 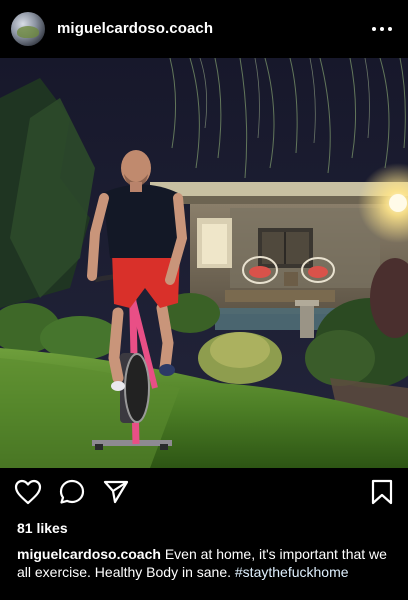 I want to click on hashtag: #staythefuckhome, so click(x=292, y=572).